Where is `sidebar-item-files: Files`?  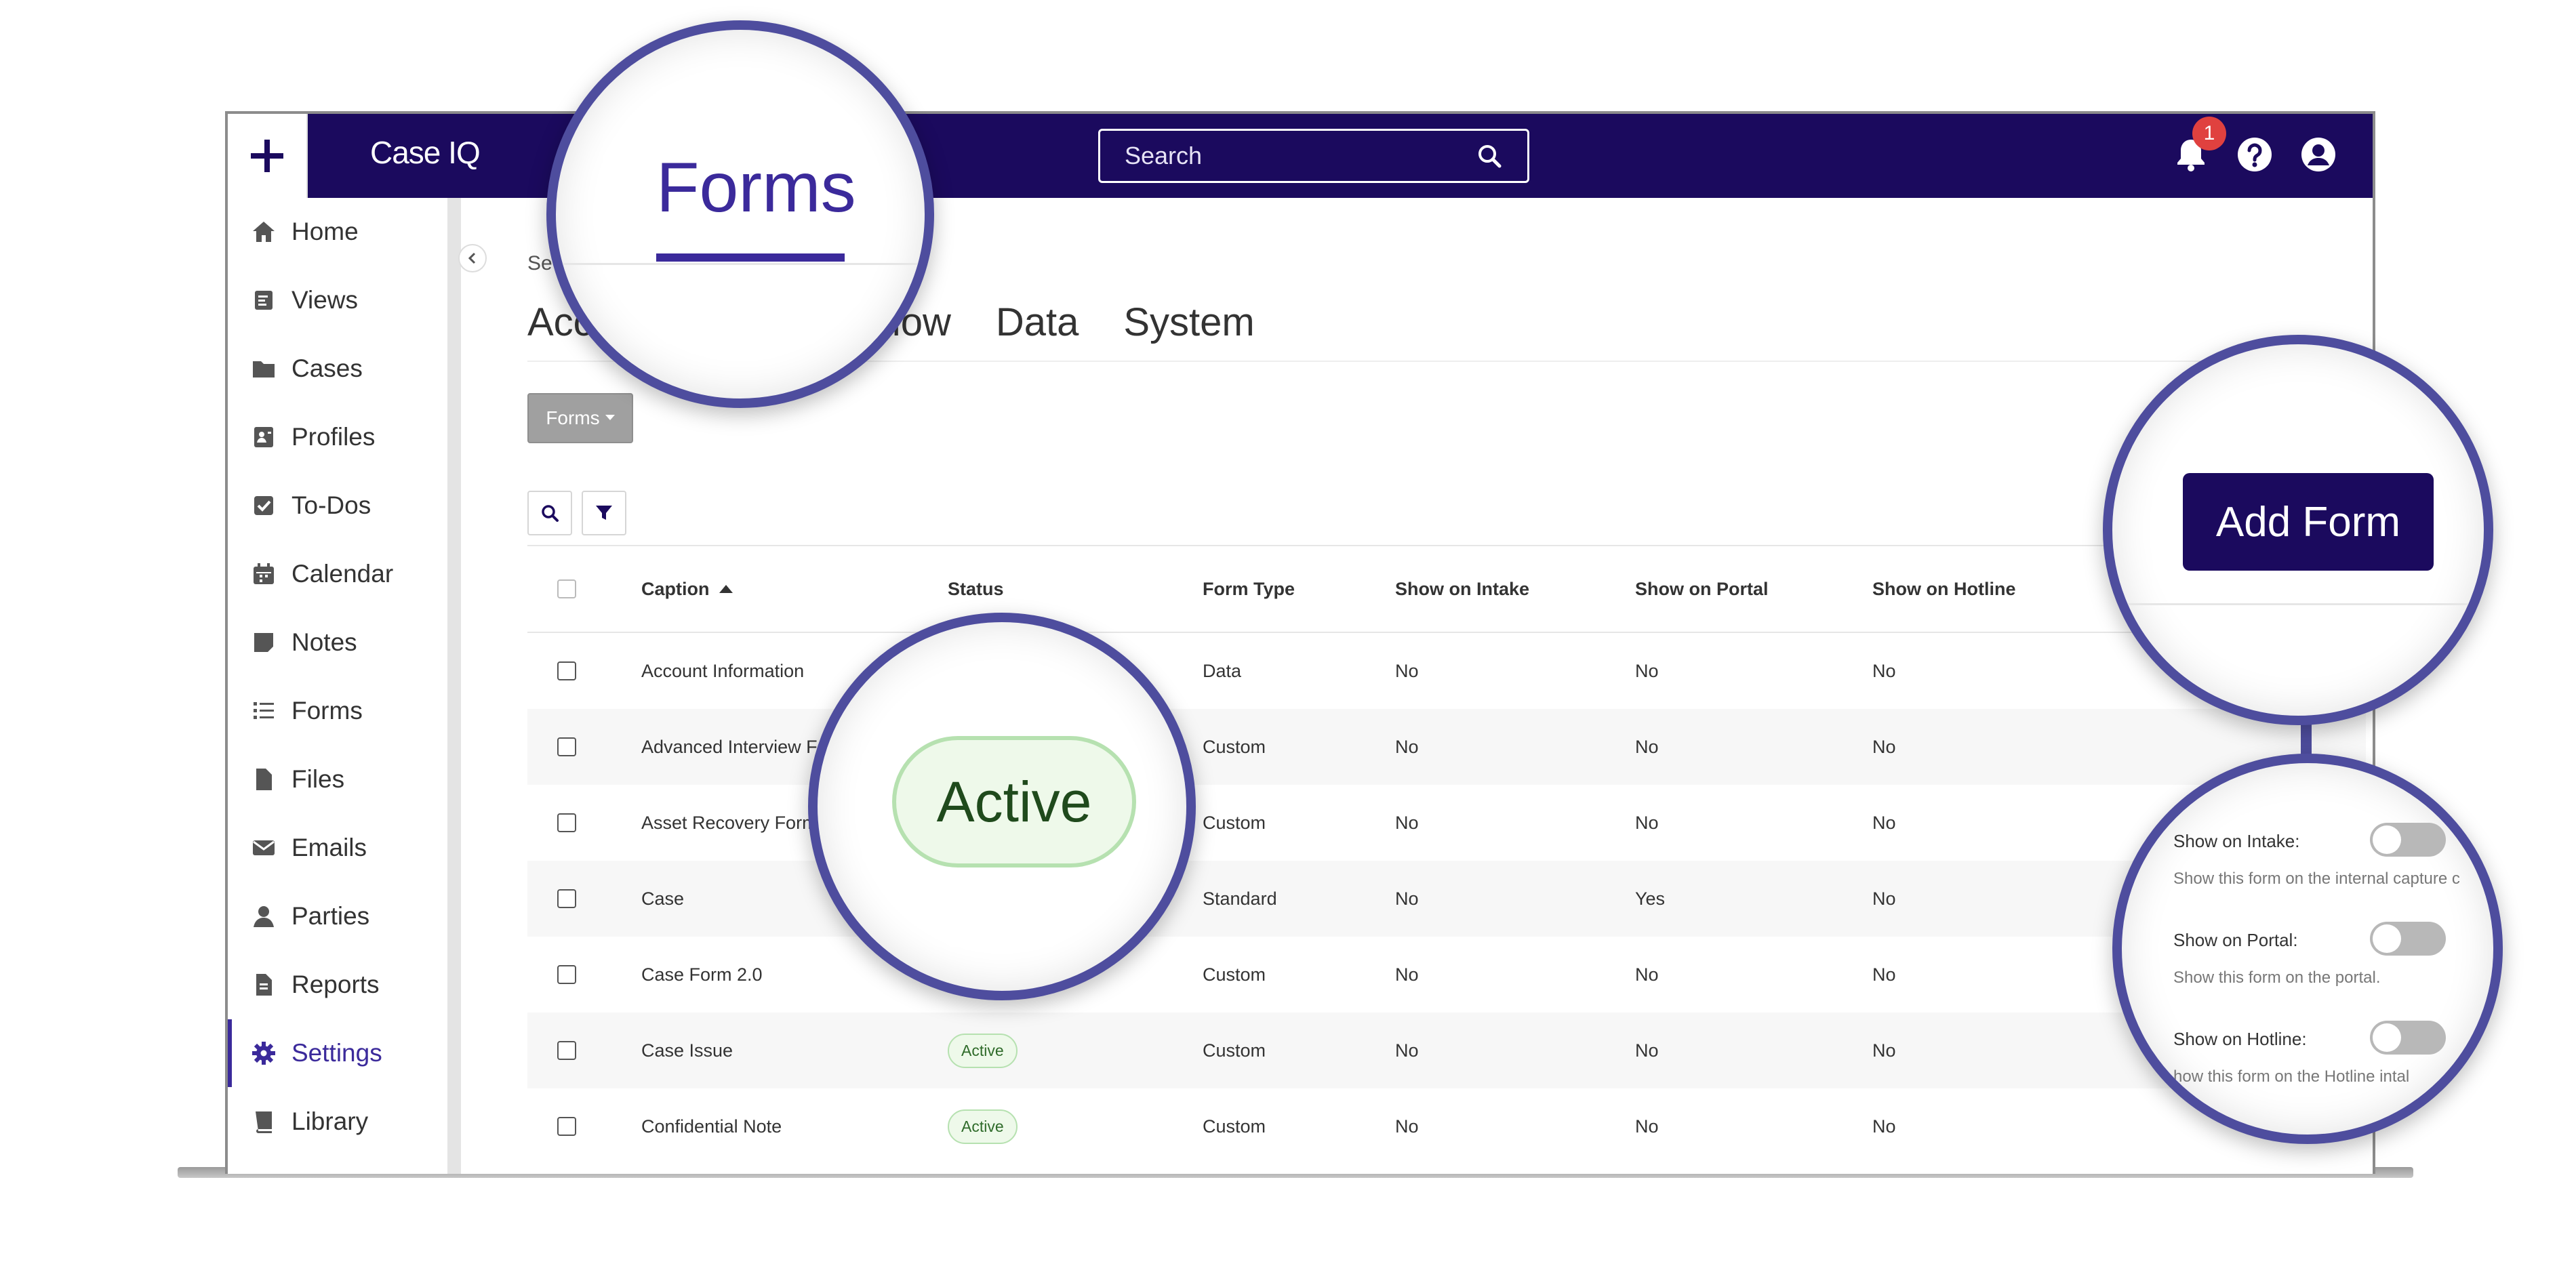 sidebar-item-files: Files is located at coordinates (337, 779).